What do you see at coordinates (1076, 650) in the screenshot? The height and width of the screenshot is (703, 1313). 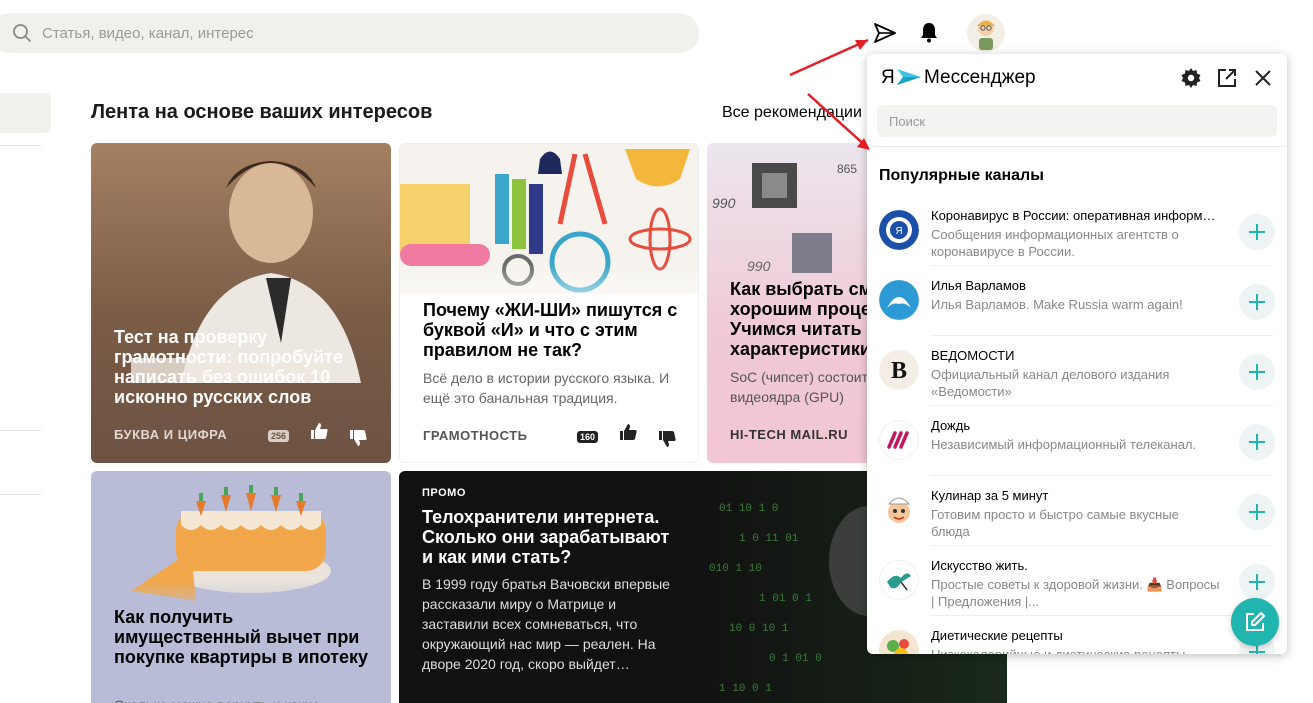 I see `channel-description: Низкокалорийные и диетические рецепты` at bounding box center [1076, 650].